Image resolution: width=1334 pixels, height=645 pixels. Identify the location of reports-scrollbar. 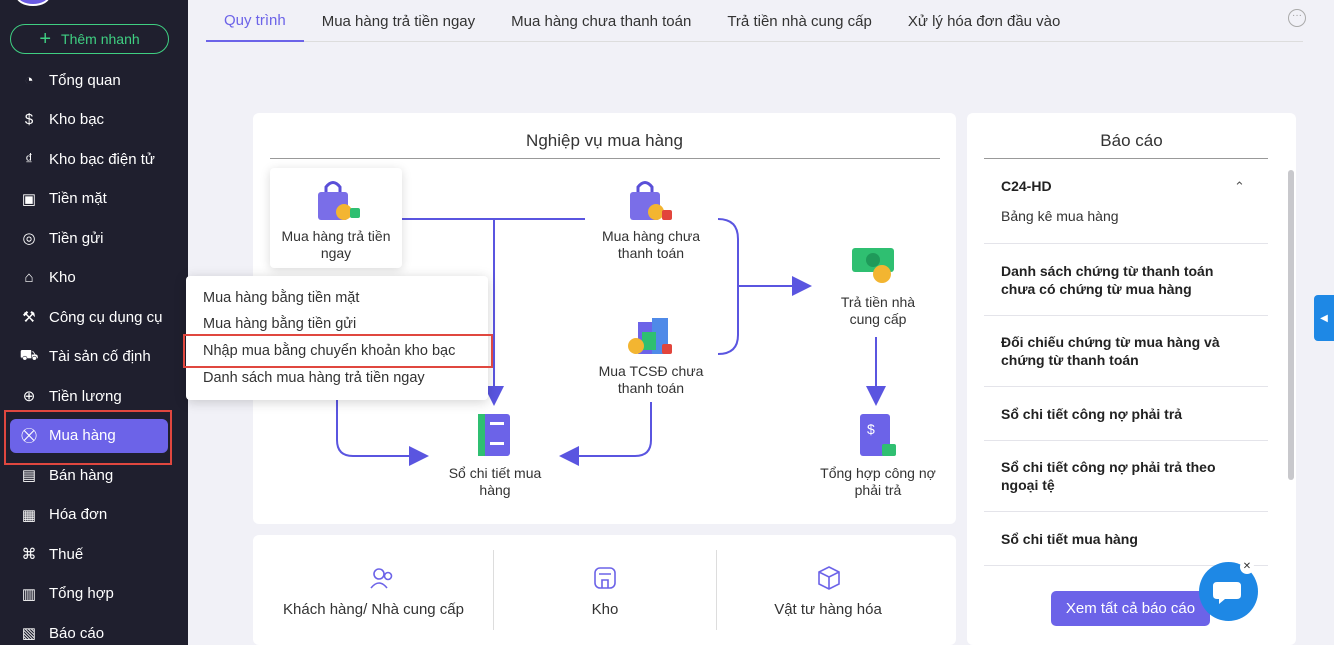
(1291, 325).